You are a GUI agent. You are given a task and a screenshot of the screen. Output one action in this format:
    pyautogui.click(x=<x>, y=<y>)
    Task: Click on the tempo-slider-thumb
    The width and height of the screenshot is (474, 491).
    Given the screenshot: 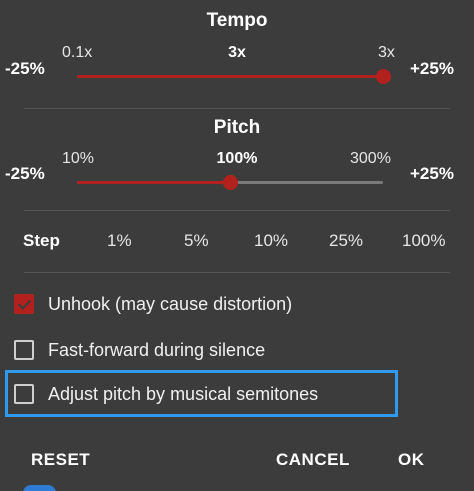 What is the action you would take?
    pyautogui.click(x=383, y=76)
    